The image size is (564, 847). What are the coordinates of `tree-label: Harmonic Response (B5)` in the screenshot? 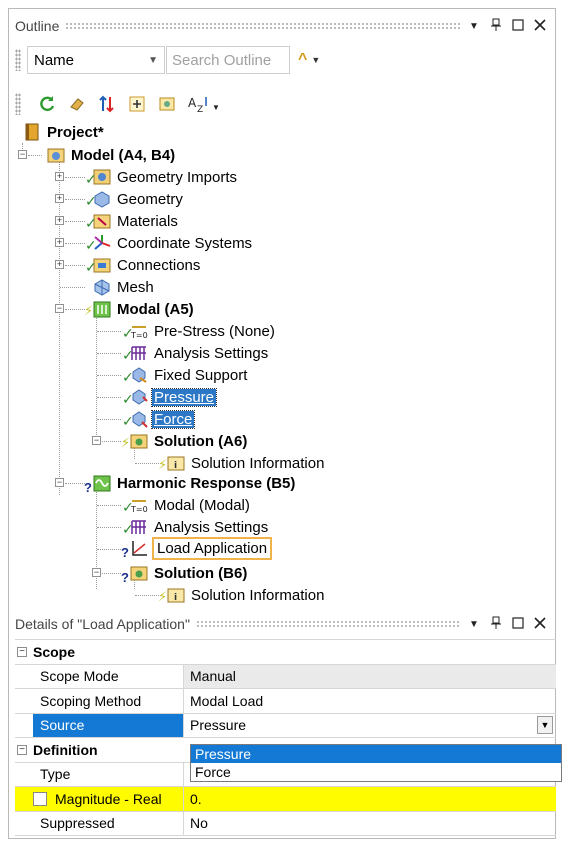 It's located at (206, 483).